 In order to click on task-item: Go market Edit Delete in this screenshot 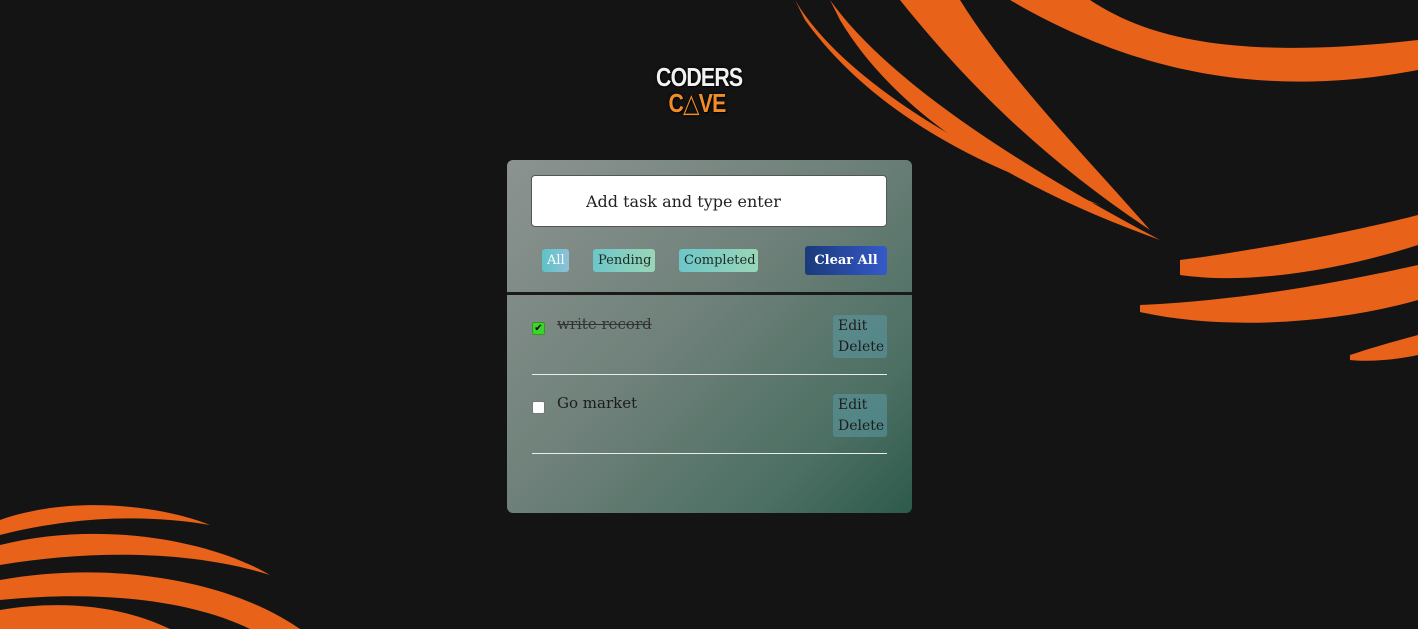, I will do `click(709, 424)`.